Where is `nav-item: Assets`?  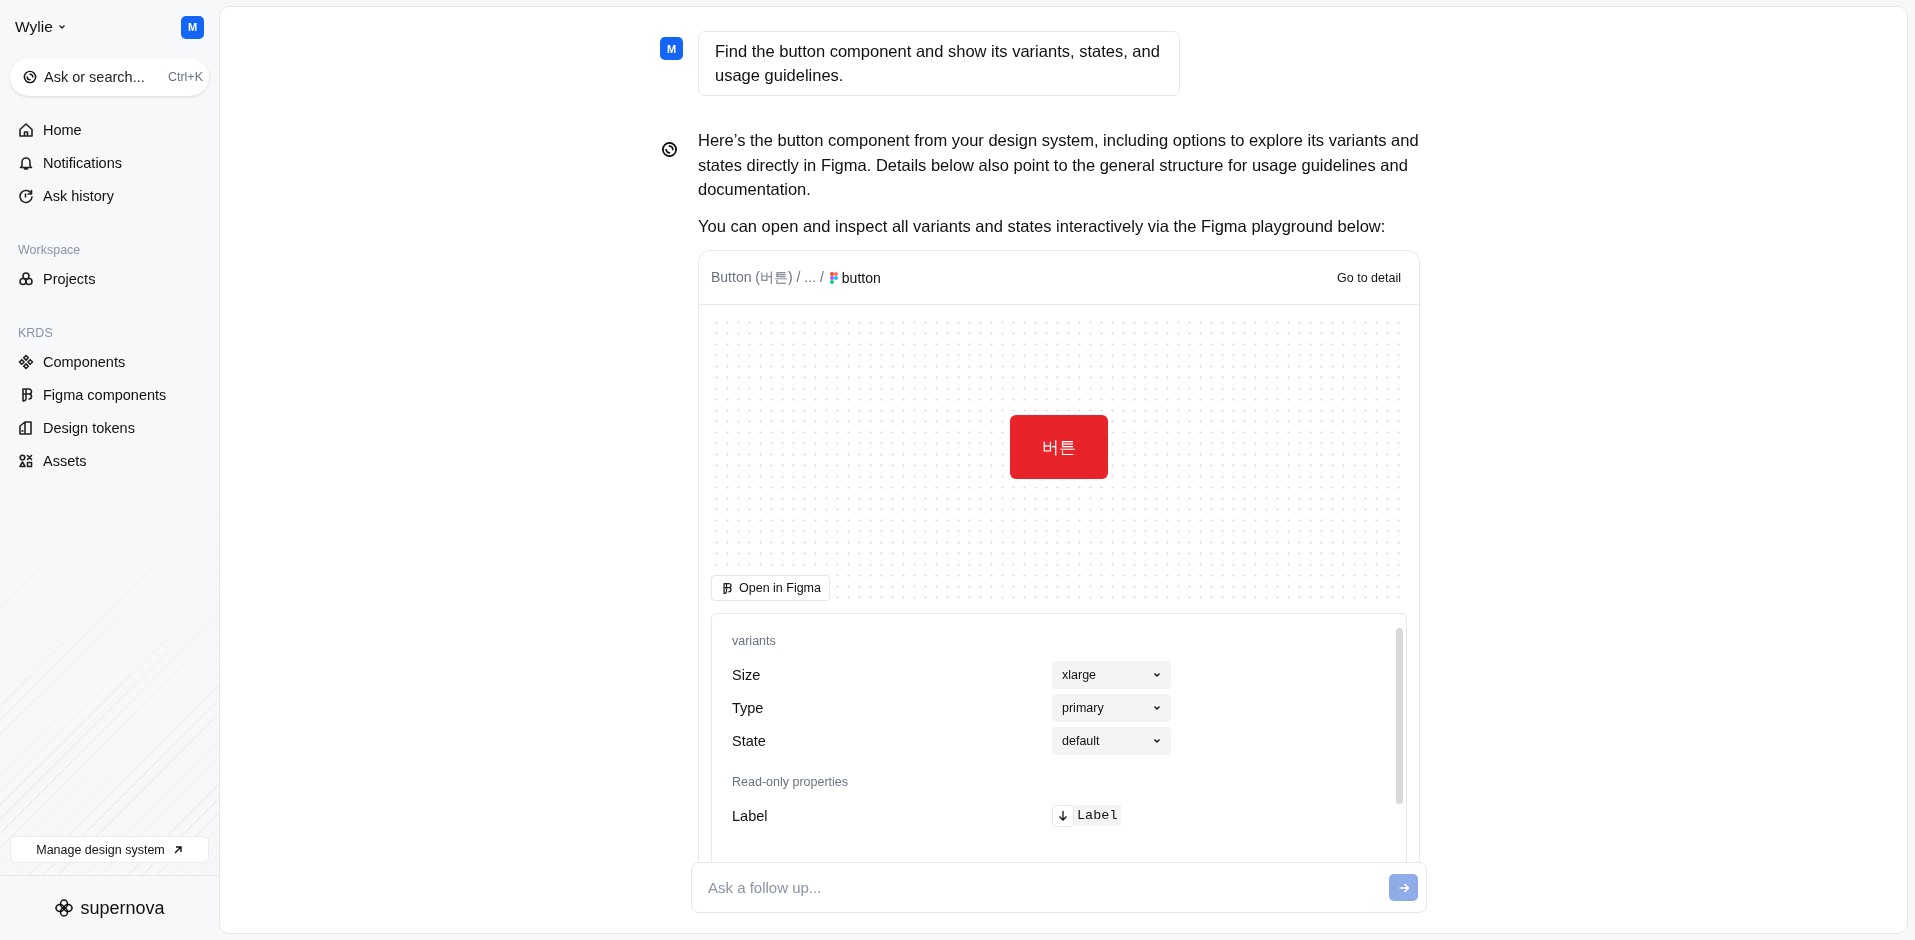 nav-item: Assets is located at coordinates (109, 461).